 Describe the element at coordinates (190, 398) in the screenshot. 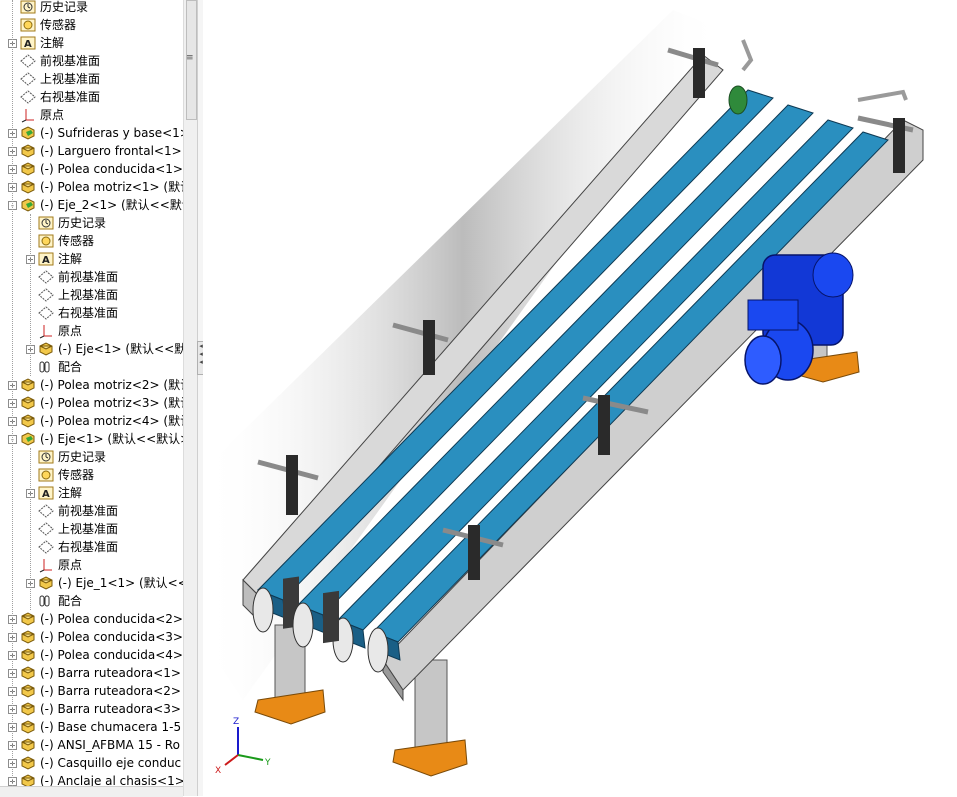

I see `tree-vertical-scrollbar` at that location.